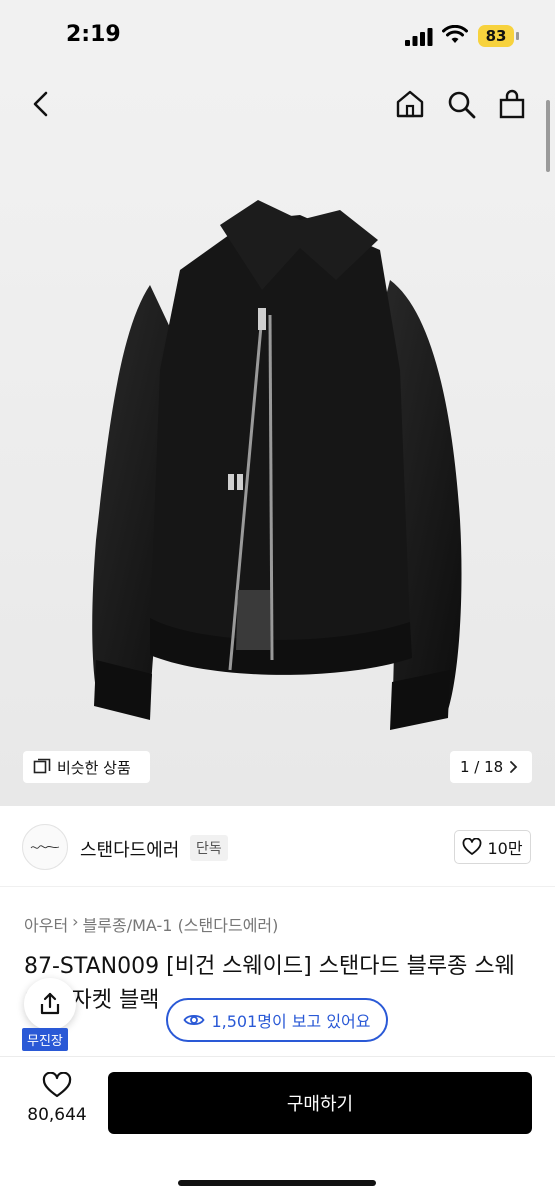  I want to click on home-icon, so click(410, 104).